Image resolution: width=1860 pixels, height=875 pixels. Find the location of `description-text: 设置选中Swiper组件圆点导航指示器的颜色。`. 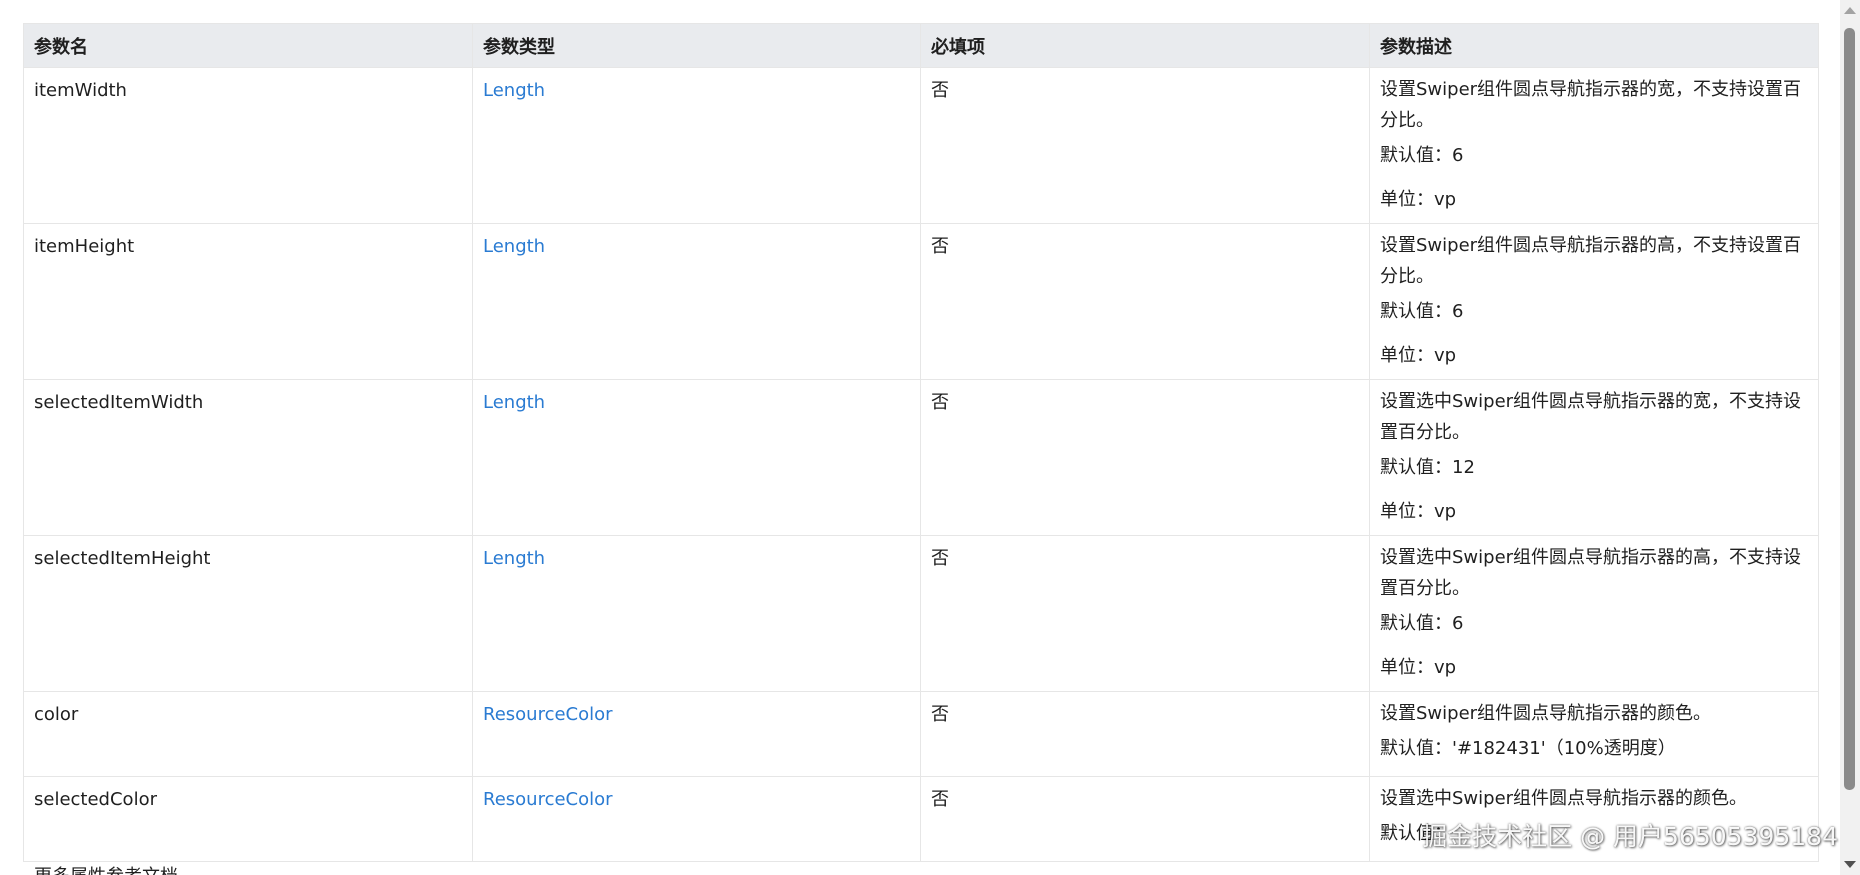

description-text: 设置选中Swiper组件圆点导航指示器的颜色。 is located at coordinates (1564, 798).